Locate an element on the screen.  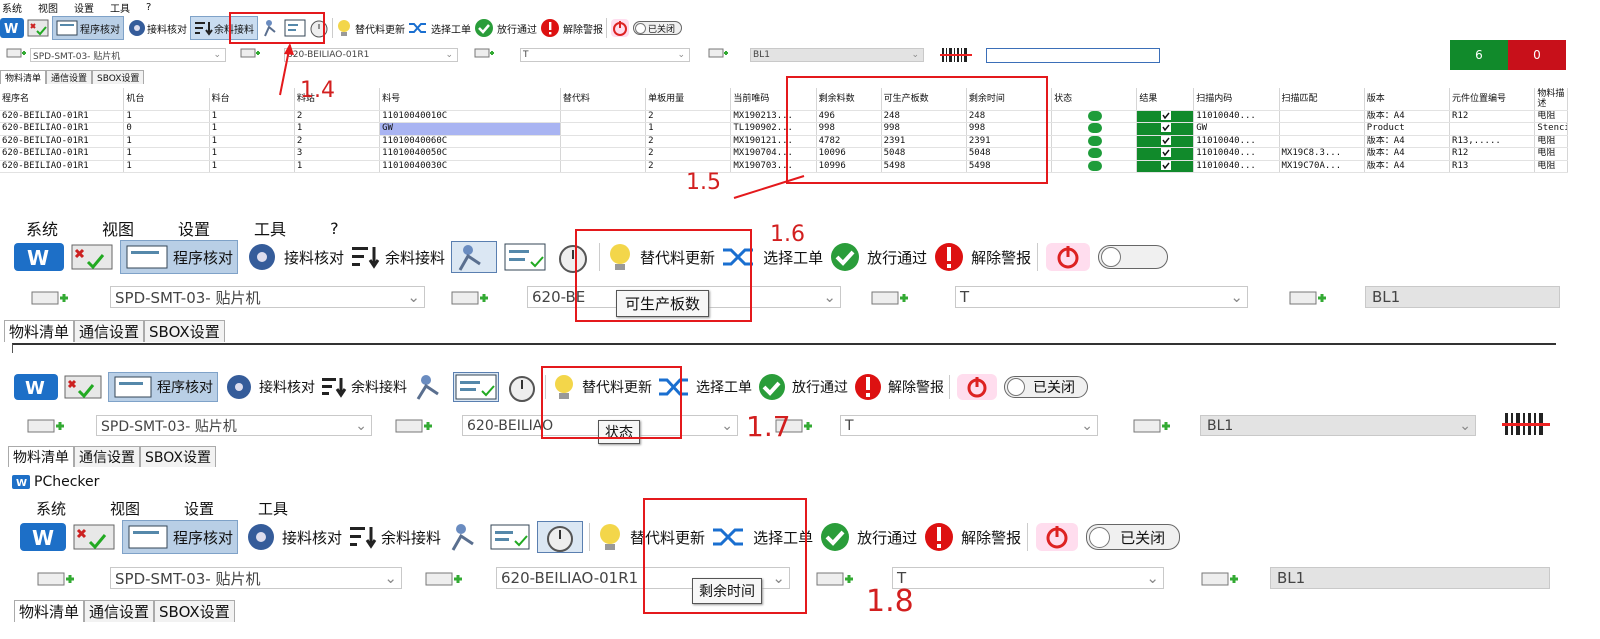
table-cell: 11010040050C is located at coordinates (470, 154).